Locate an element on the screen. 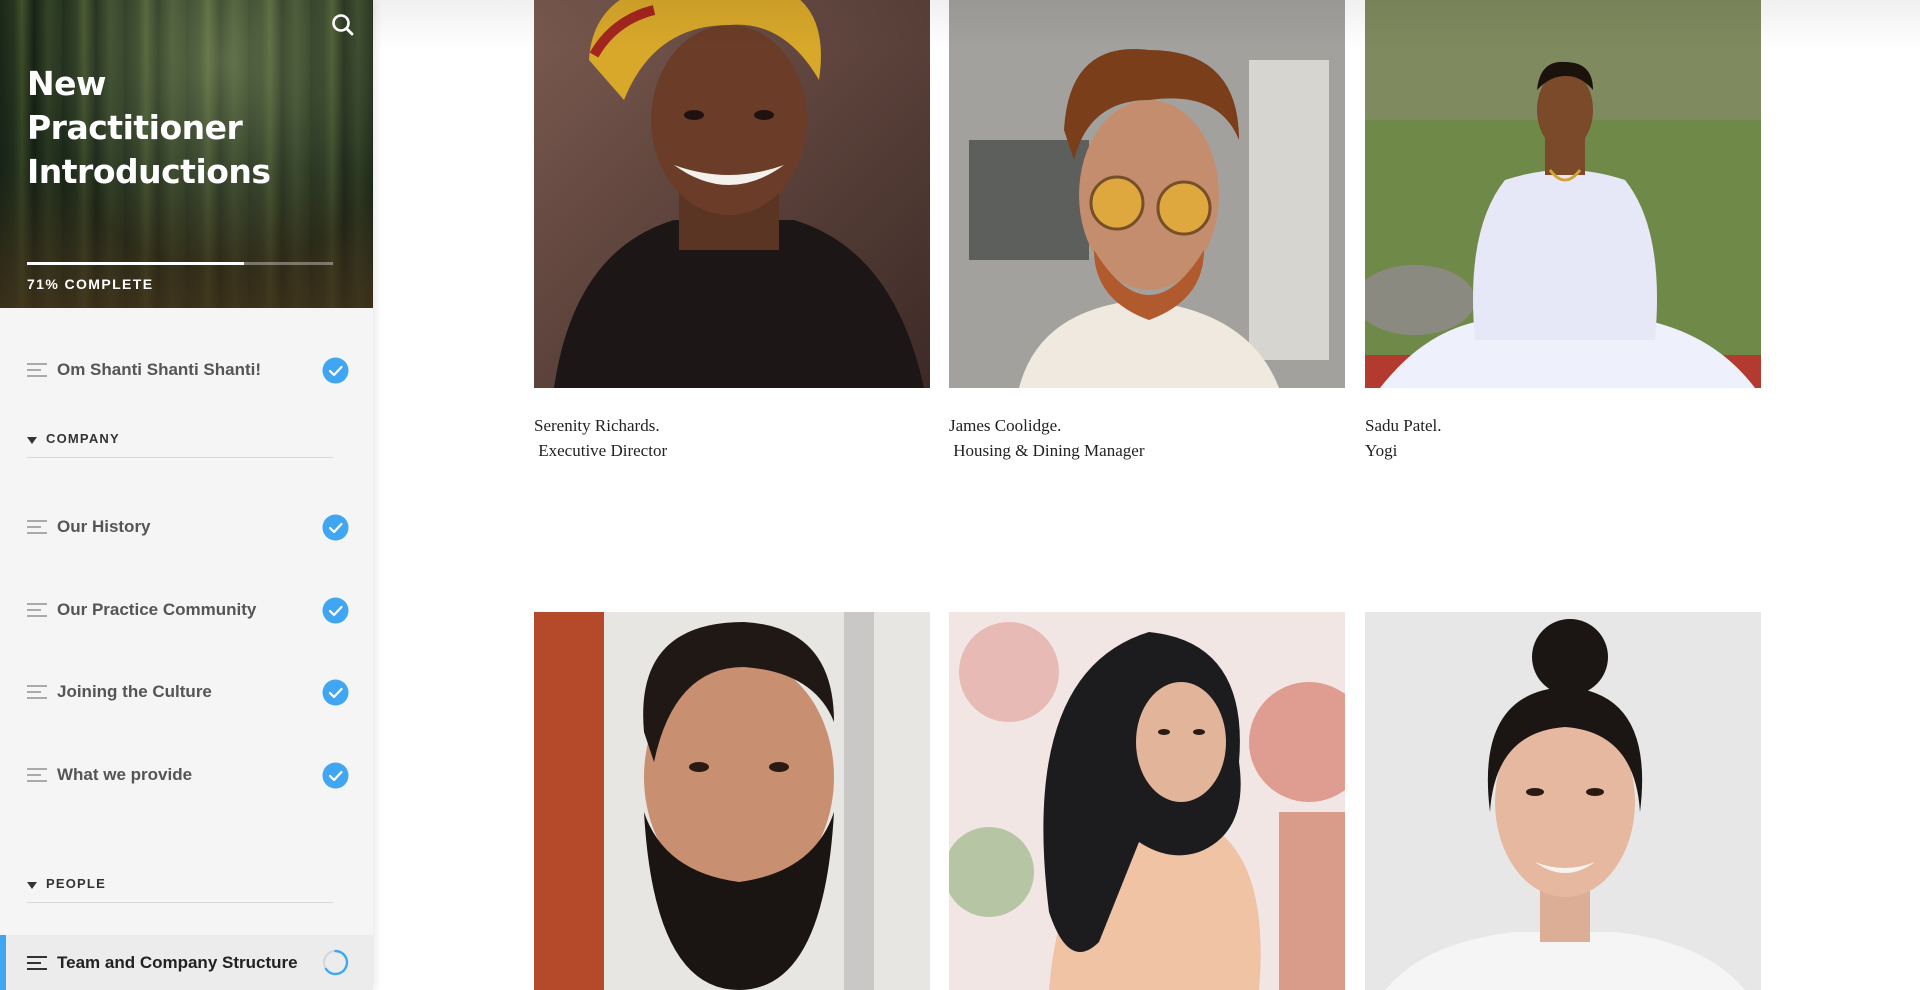 This screenshot has height=990, width=1920. person-photo-james is located at coordinates (1147, 194).